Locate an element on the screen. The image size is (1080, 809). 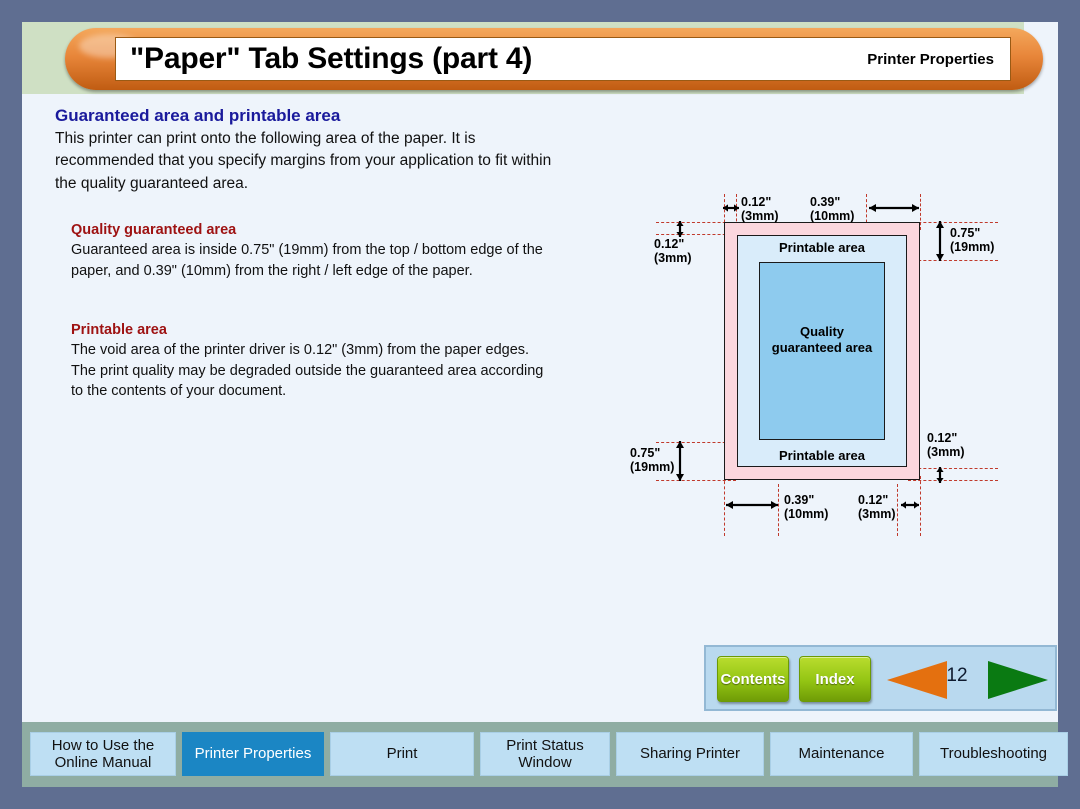
dimension-arrow-top-right is located at coordinates (894, 208).